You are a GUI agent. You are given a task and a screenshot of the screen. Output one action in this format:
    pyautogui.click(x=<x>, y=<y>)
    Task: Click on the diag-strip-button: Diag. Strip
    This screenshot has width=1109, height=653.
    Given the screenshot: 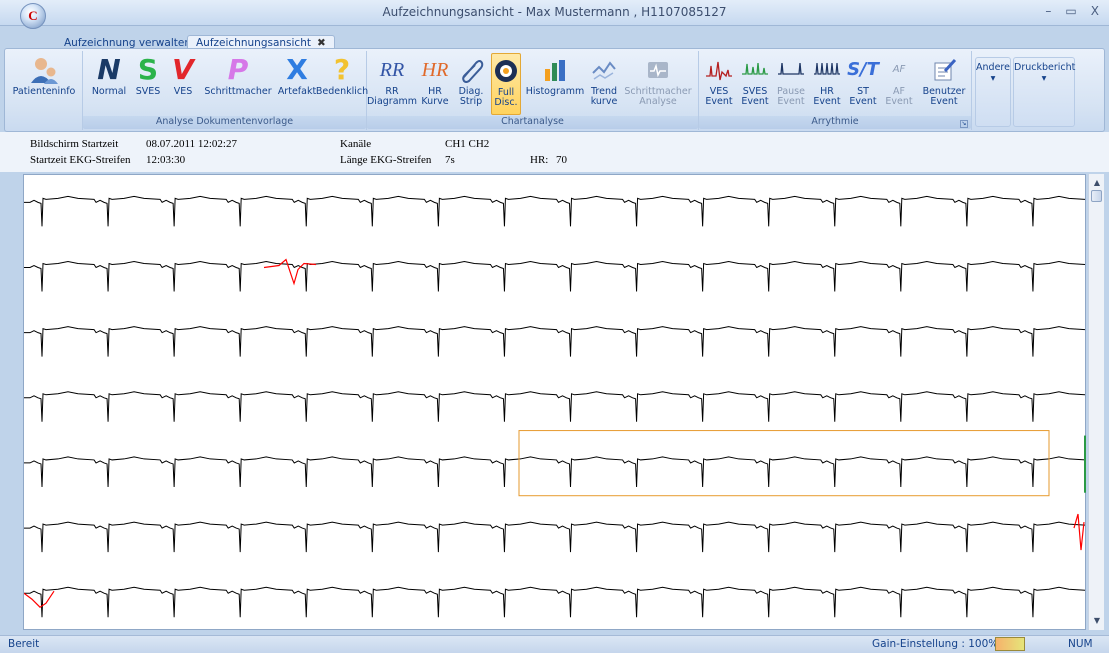 What is the action you would take?
    pyautogui.click(x=471, y=84)
    